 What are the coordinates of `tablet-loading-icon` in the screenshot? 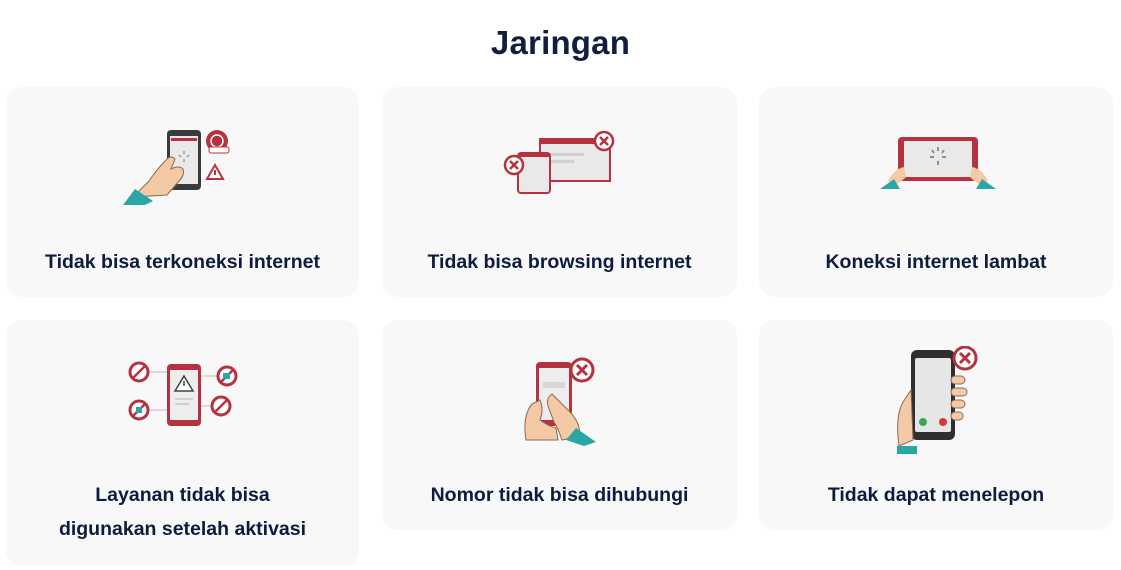 It's located at (938, 163).